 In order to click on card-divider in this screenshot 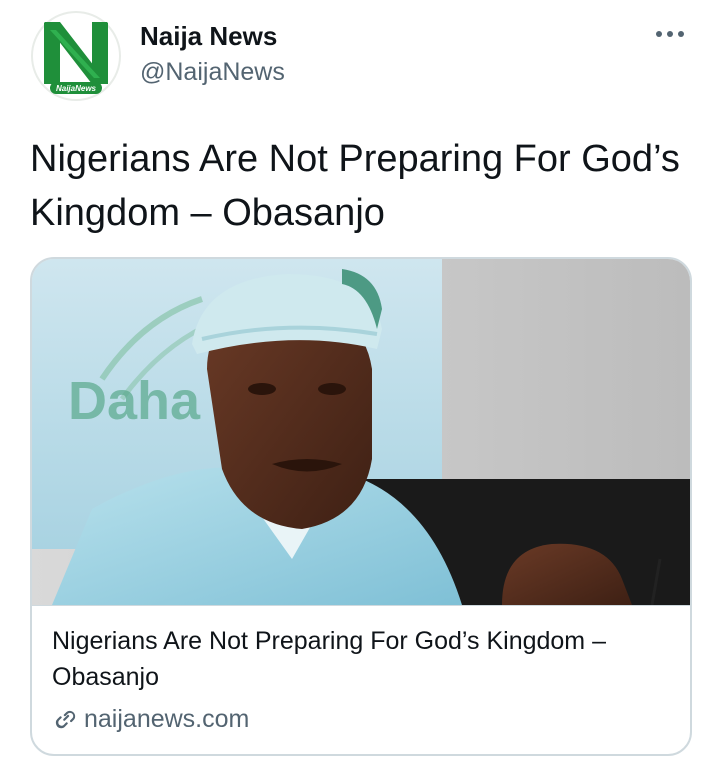, I will do `click(361, 605)`.